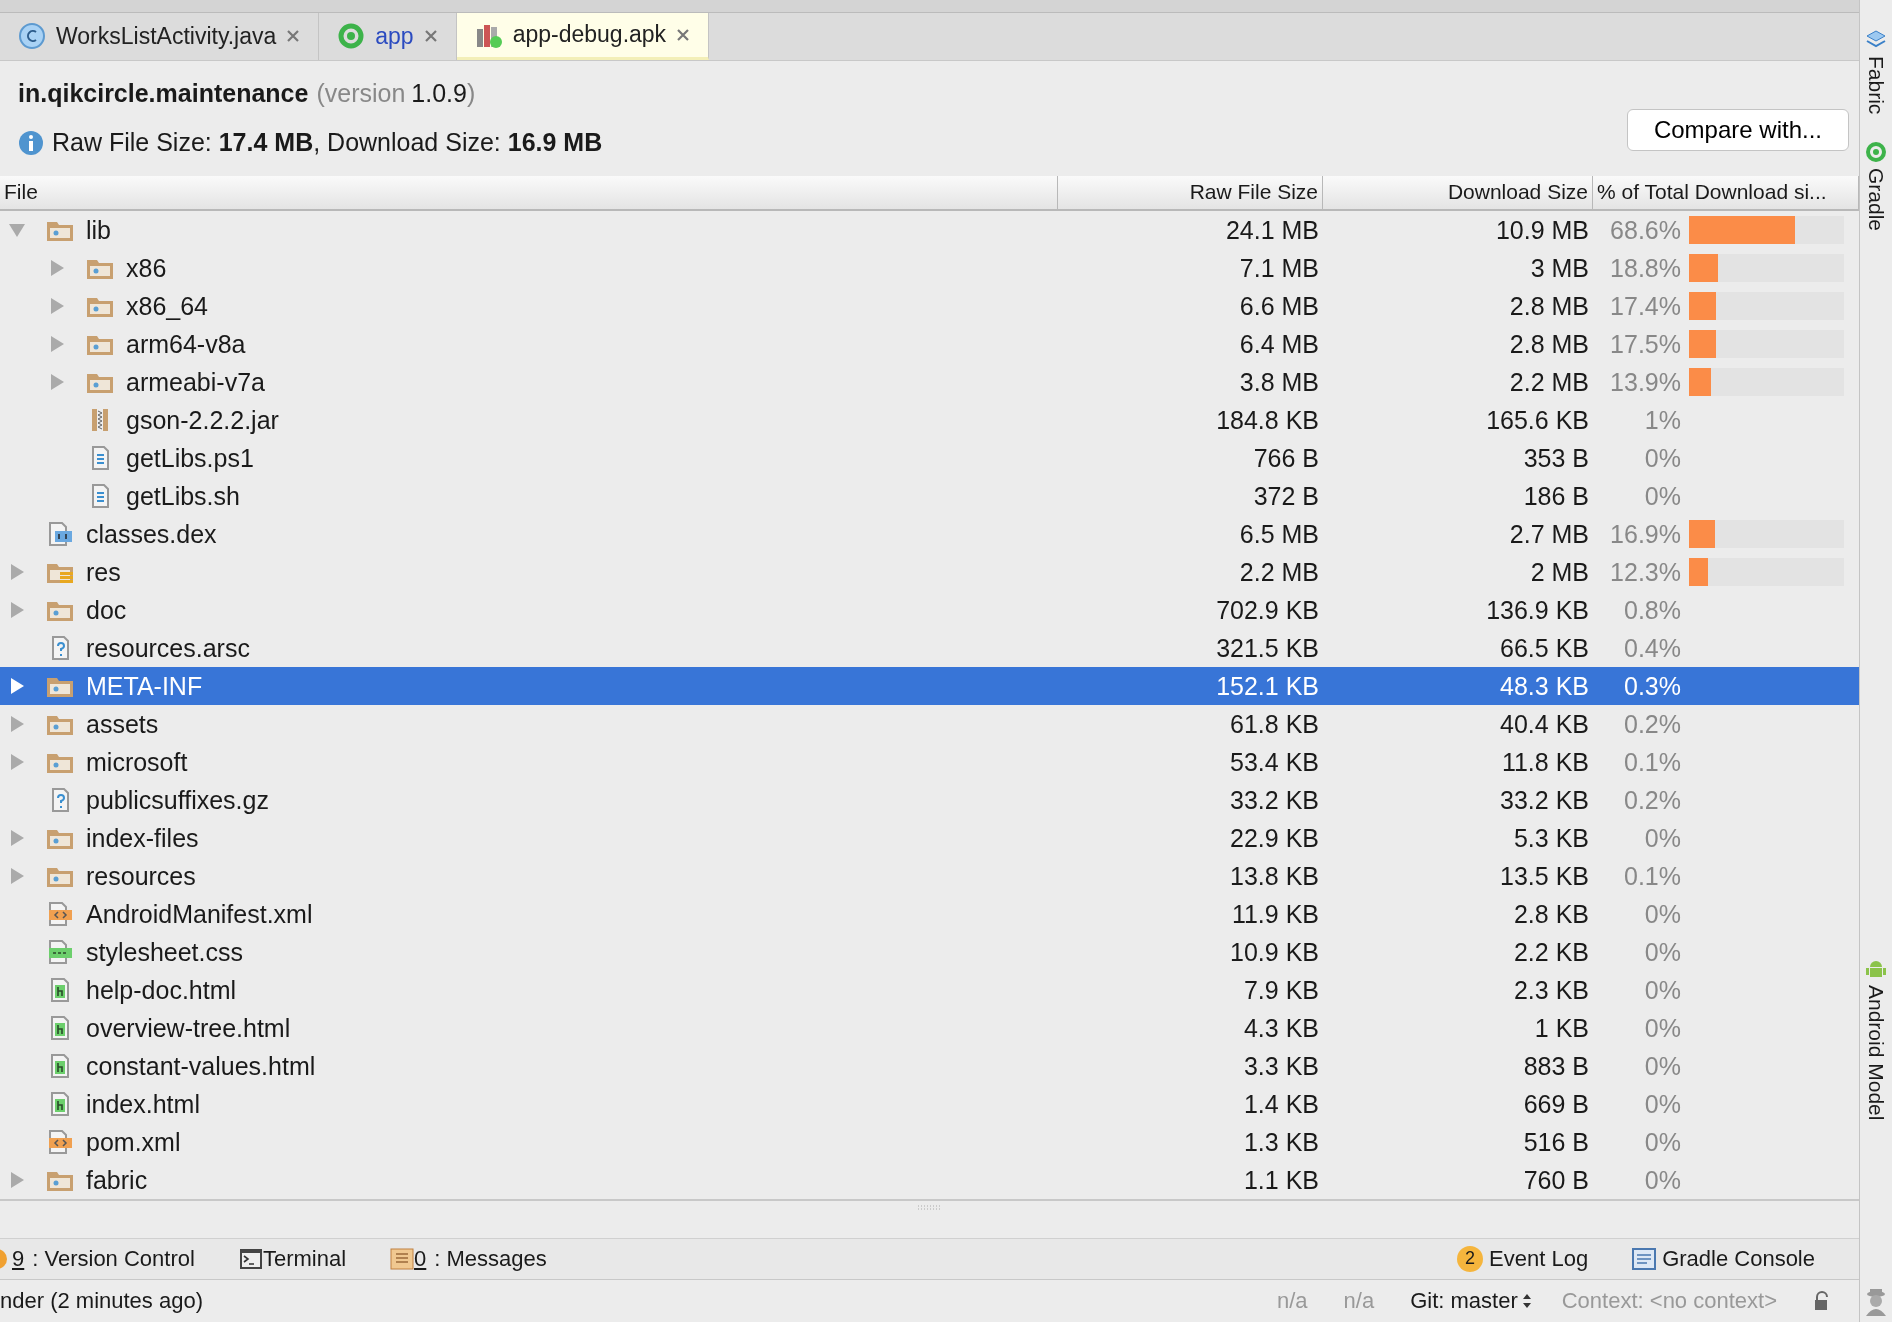 Image resolution: width=1892 pixels, height=1322 pixels. I want to click on download-size: 2.8 MB, so click(1549, 306).